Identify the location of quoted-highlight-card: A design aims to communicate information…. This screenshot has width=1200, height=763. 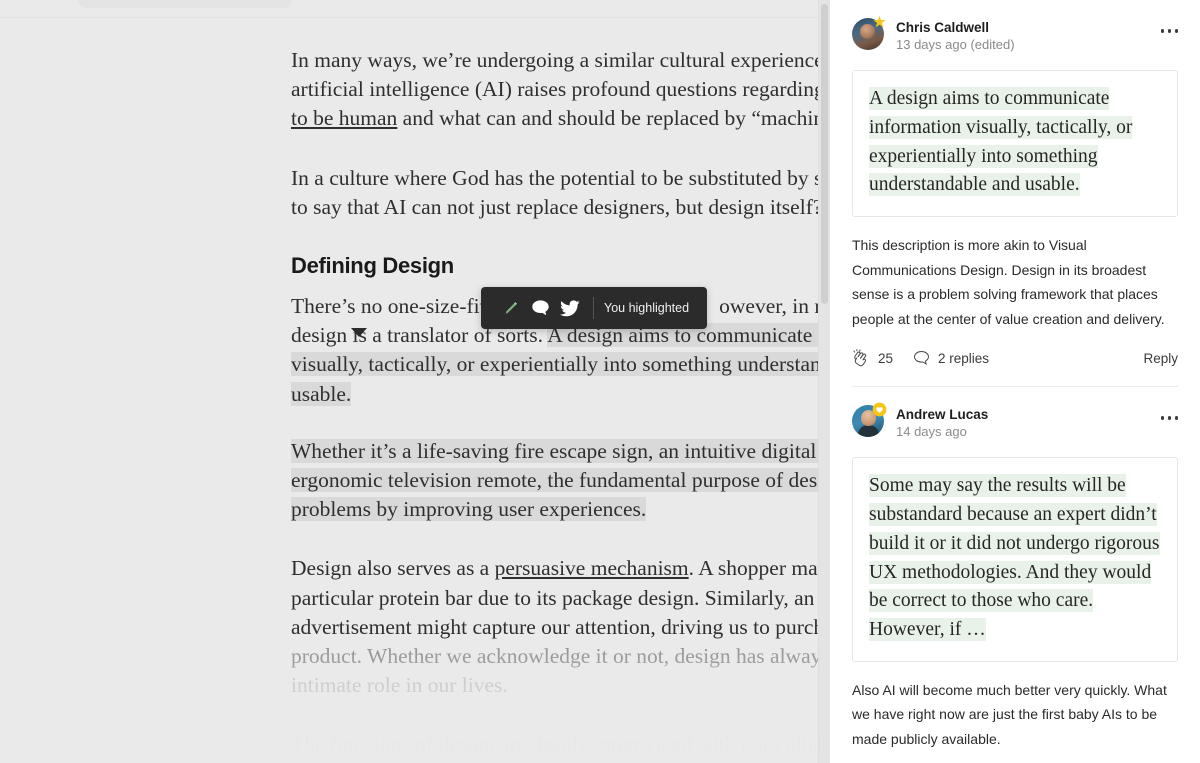
(1015, 144).